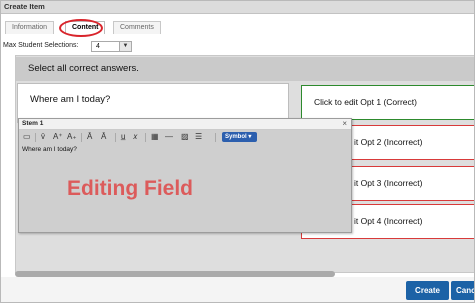  Describe the element at coordinates (70, 99) in the screenshot. I see `question-text: Where am I today?` at that location.